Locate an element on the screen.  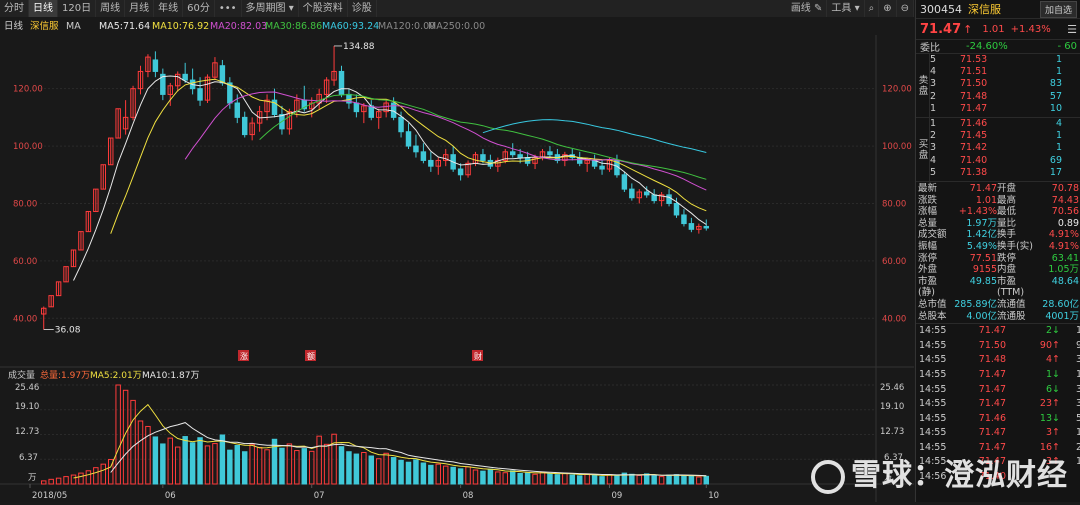
weibi-row: 委比 -24.60% - 60 is located at coordinates (998, 47).